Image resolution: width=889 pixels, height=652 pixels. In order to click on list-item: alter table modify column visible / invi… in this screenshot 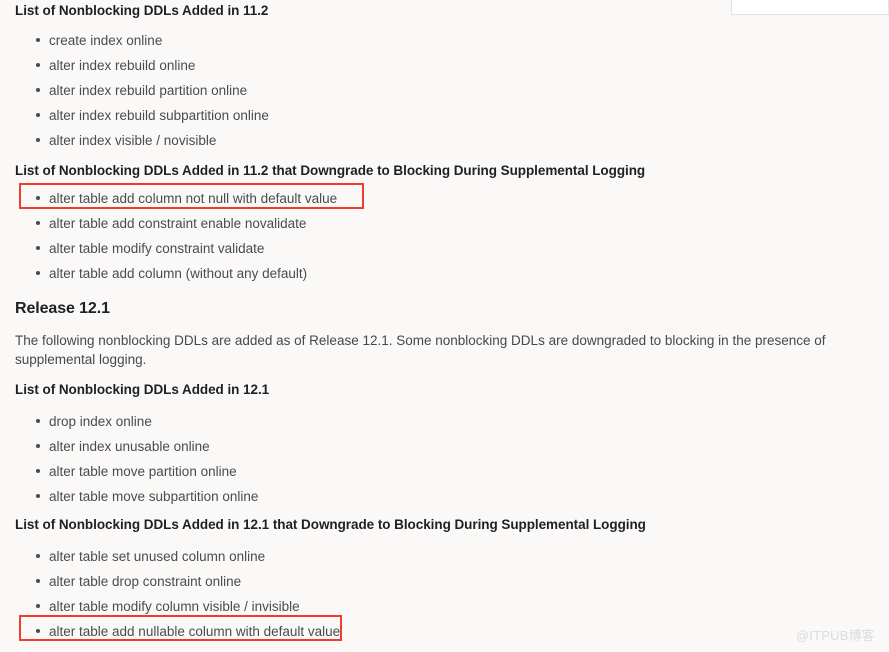, I will do `click(177, 606)`.